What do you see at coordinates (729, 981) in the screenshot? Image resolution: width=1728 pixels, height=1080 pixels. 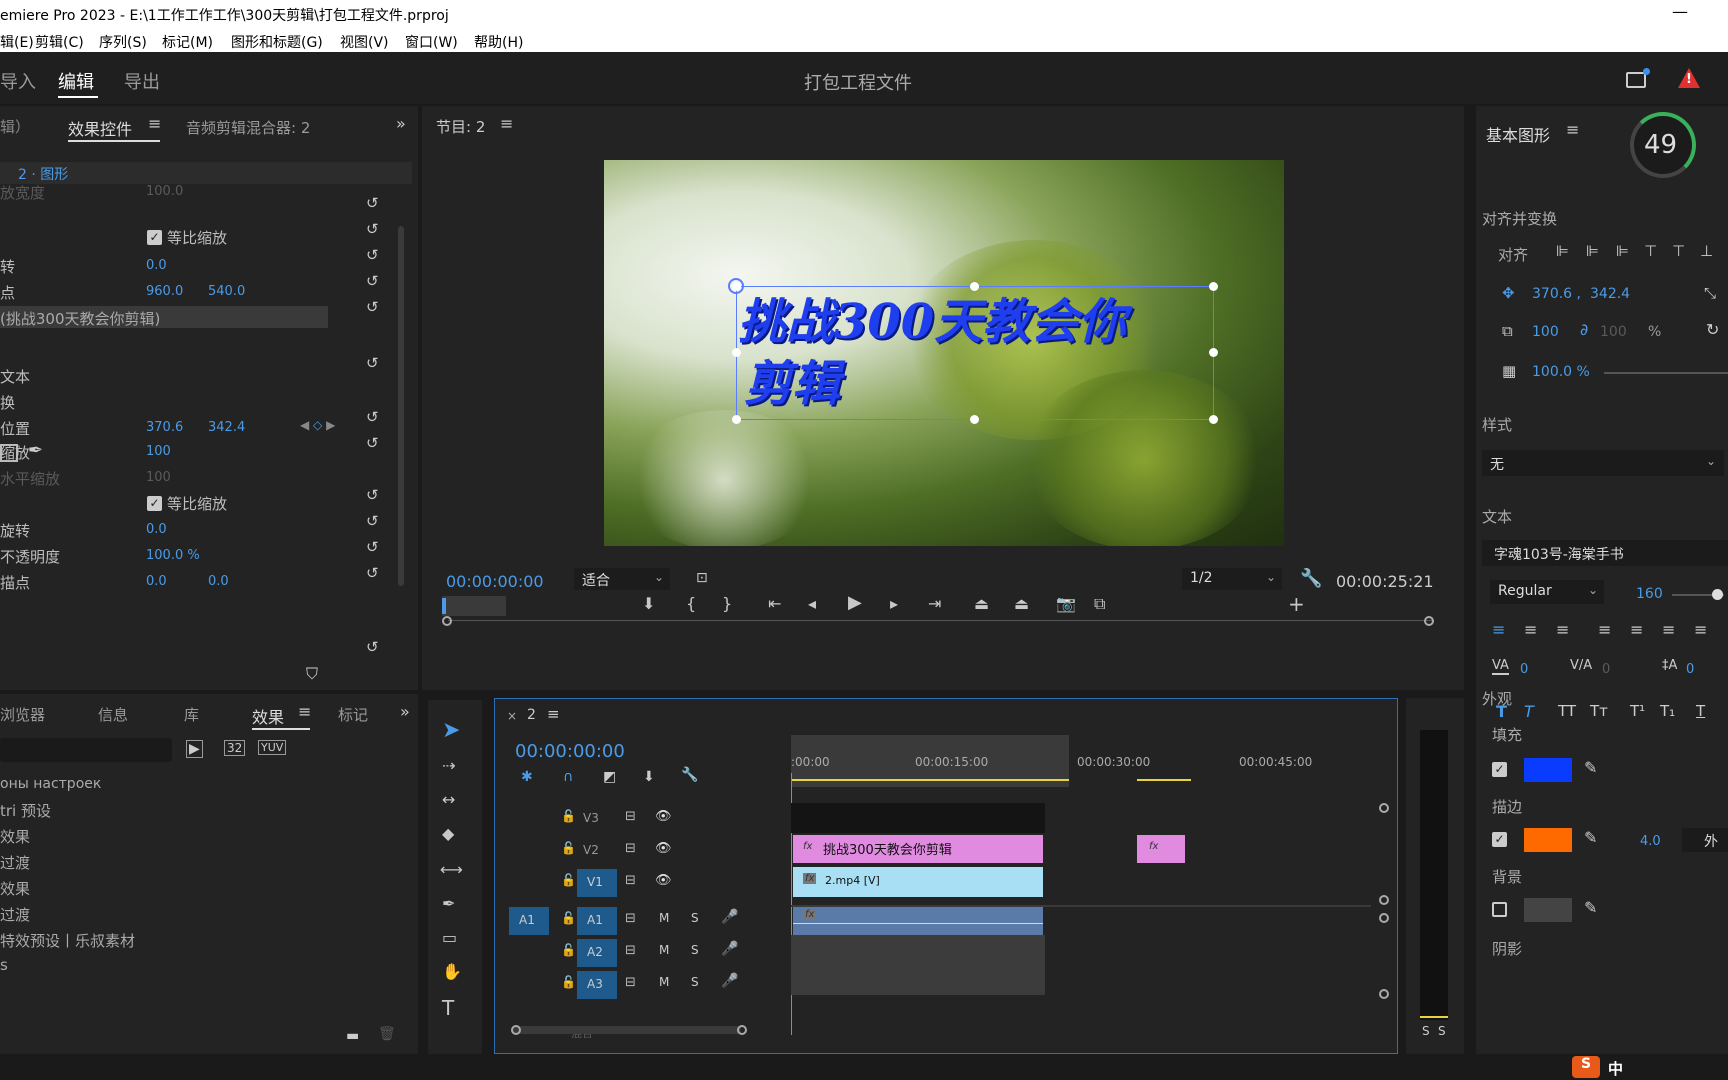 I see `microphone-icon: 🎤` at bounding box center [729, 981].